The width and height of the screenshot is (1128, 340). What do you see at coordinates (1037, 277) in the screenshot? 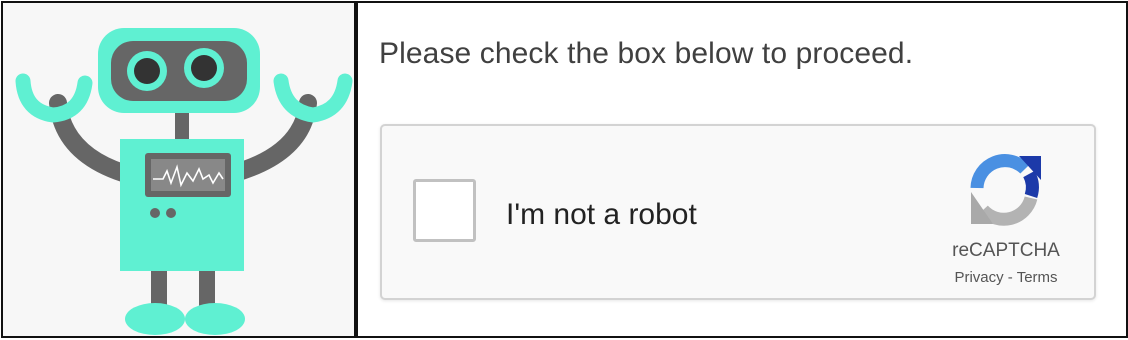
I see `terms-link: Terms` at bounding box center [1037, 277].